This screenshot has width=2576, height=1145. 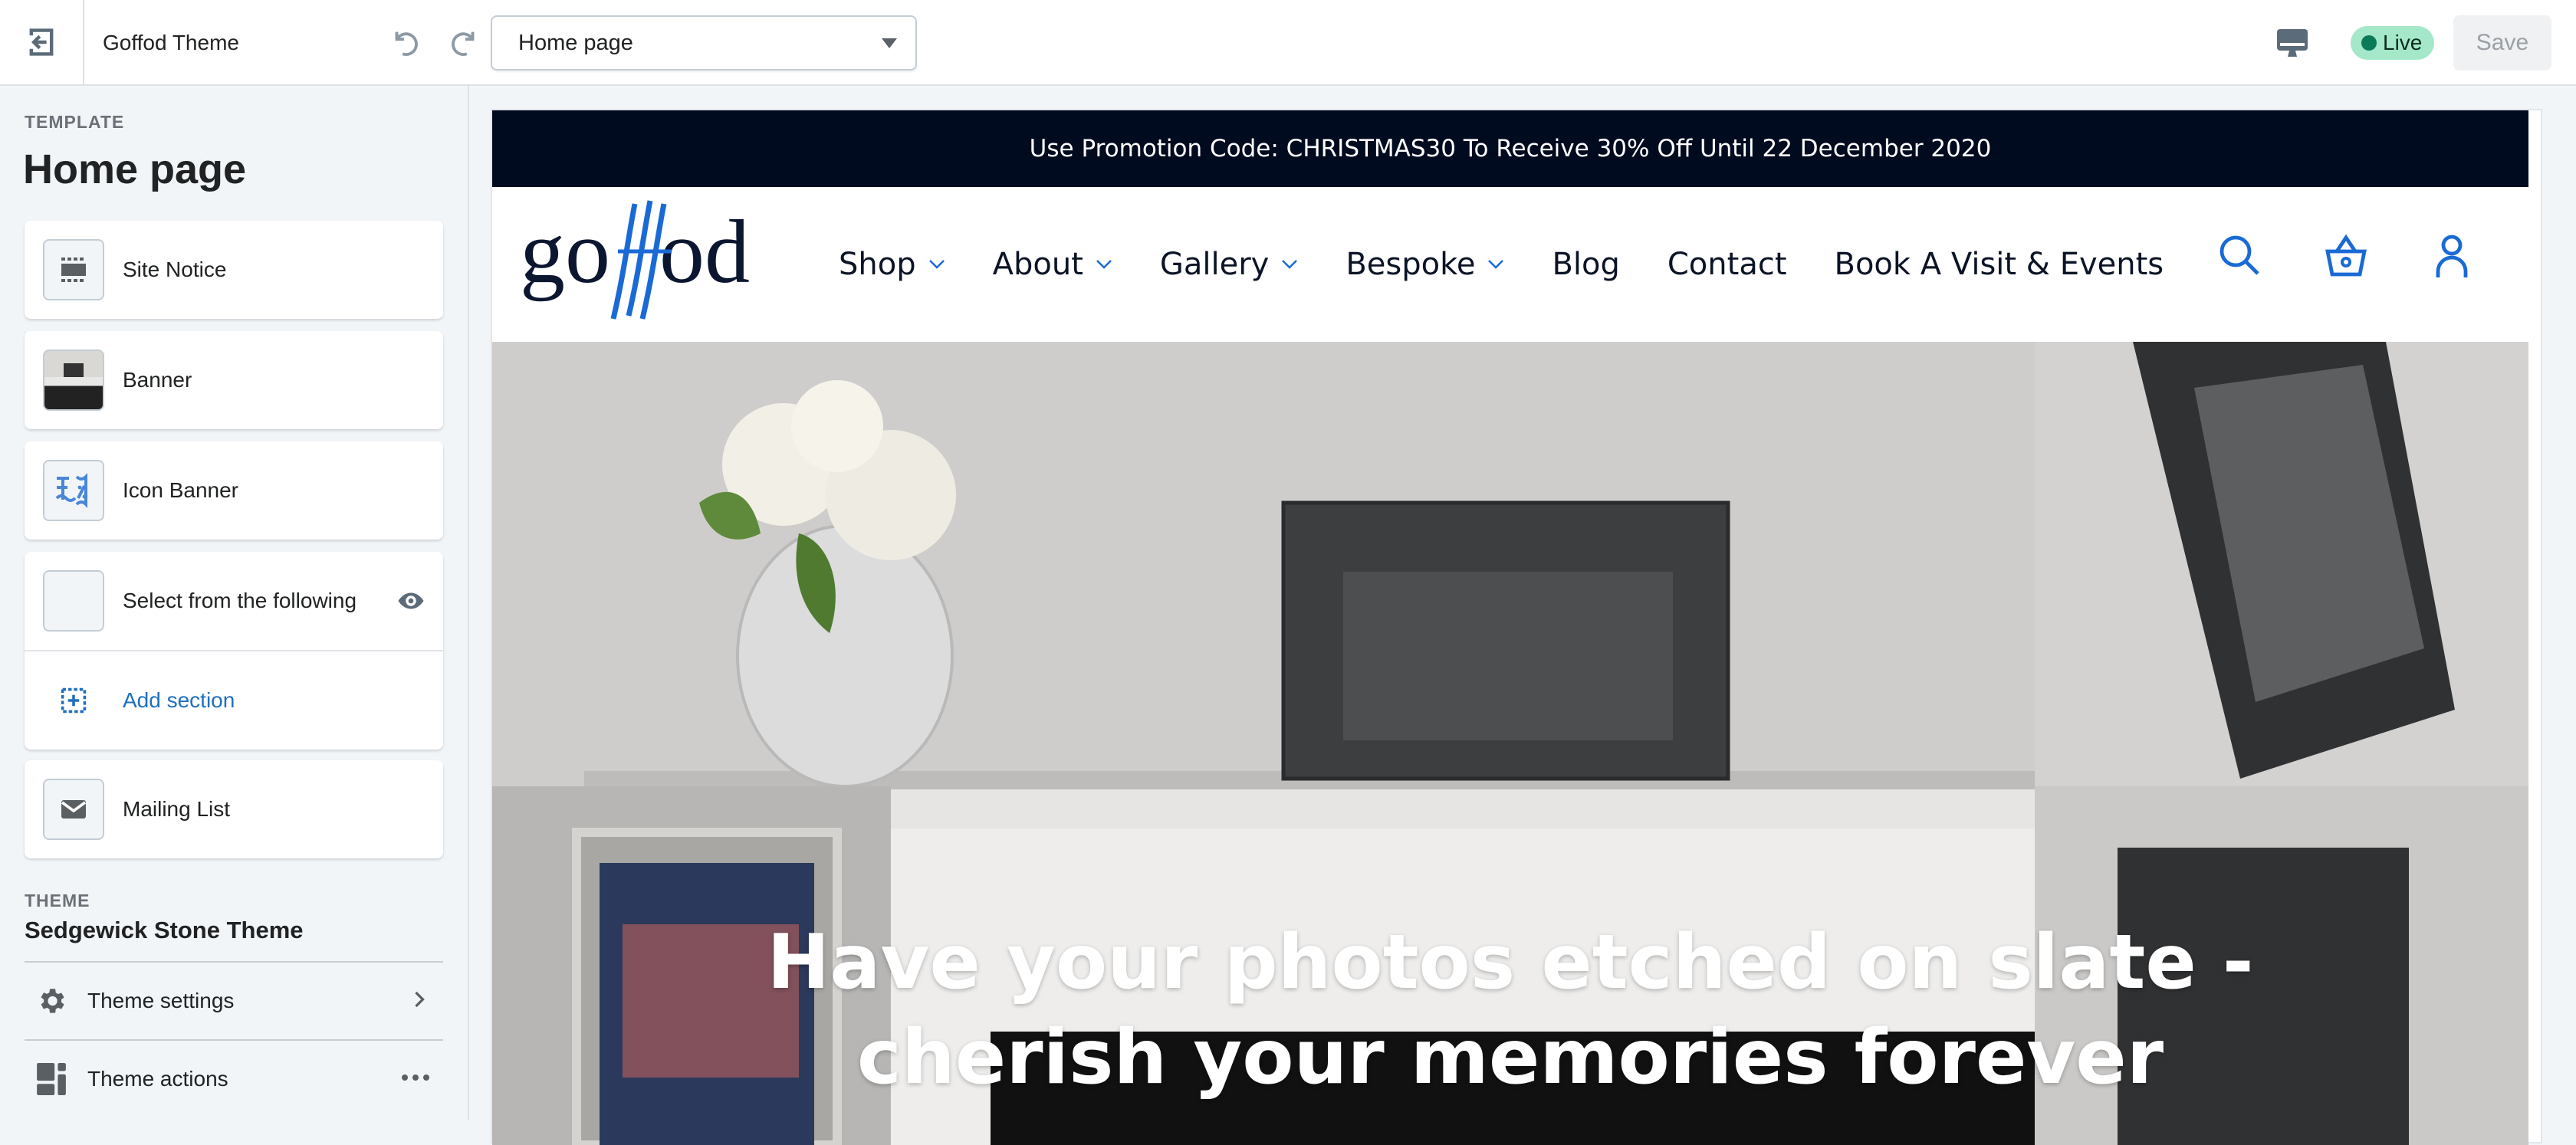 What do you see at coordinates (2403, 42) in the screenshot?
I see `live-label: Live` at bounding box center [2403, 42].